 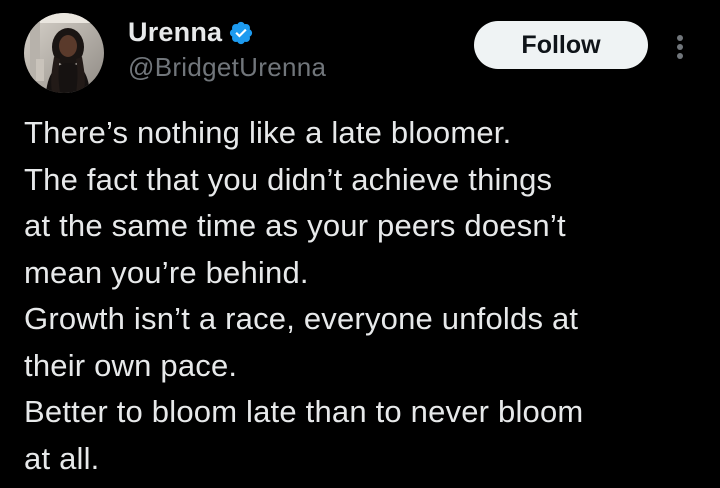 I want to click on tweet-line: at the same time as your peers doesn’t, so click(x=295, y=225).